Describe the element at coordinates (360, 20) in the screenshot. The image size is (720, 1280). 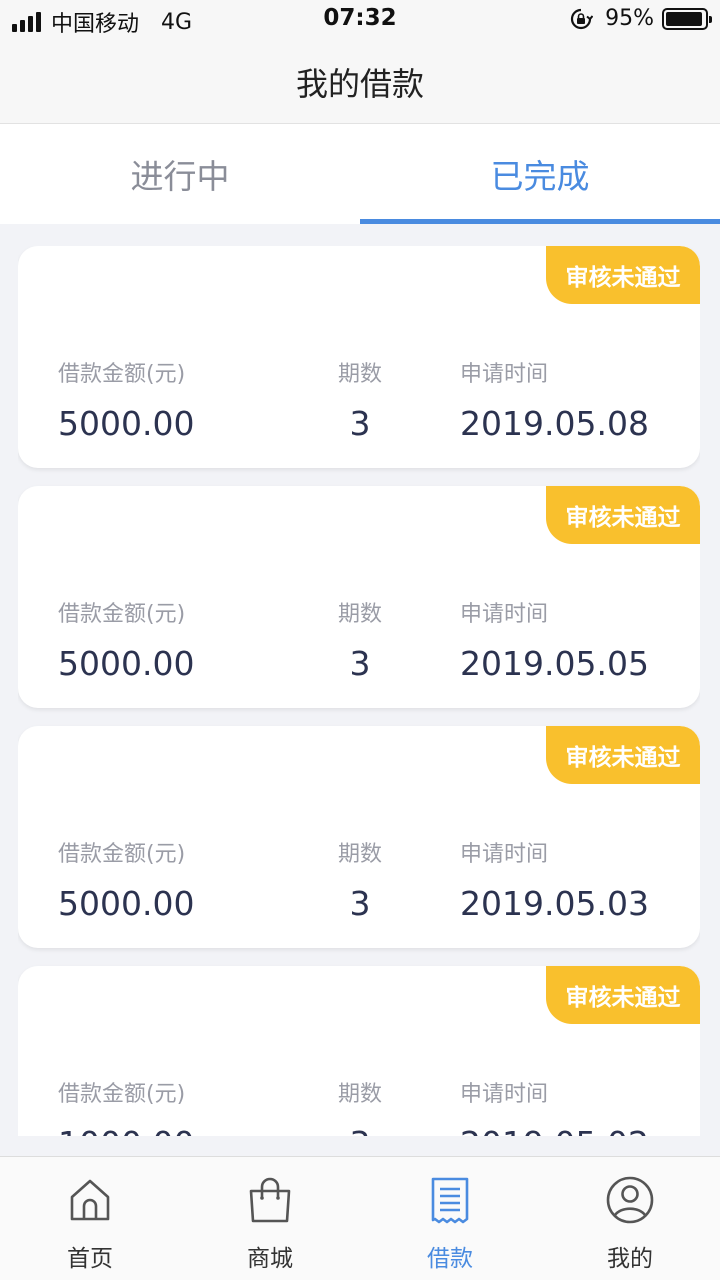
I see `status-bar: 中国移动 4G 07:32 95%` at that location.